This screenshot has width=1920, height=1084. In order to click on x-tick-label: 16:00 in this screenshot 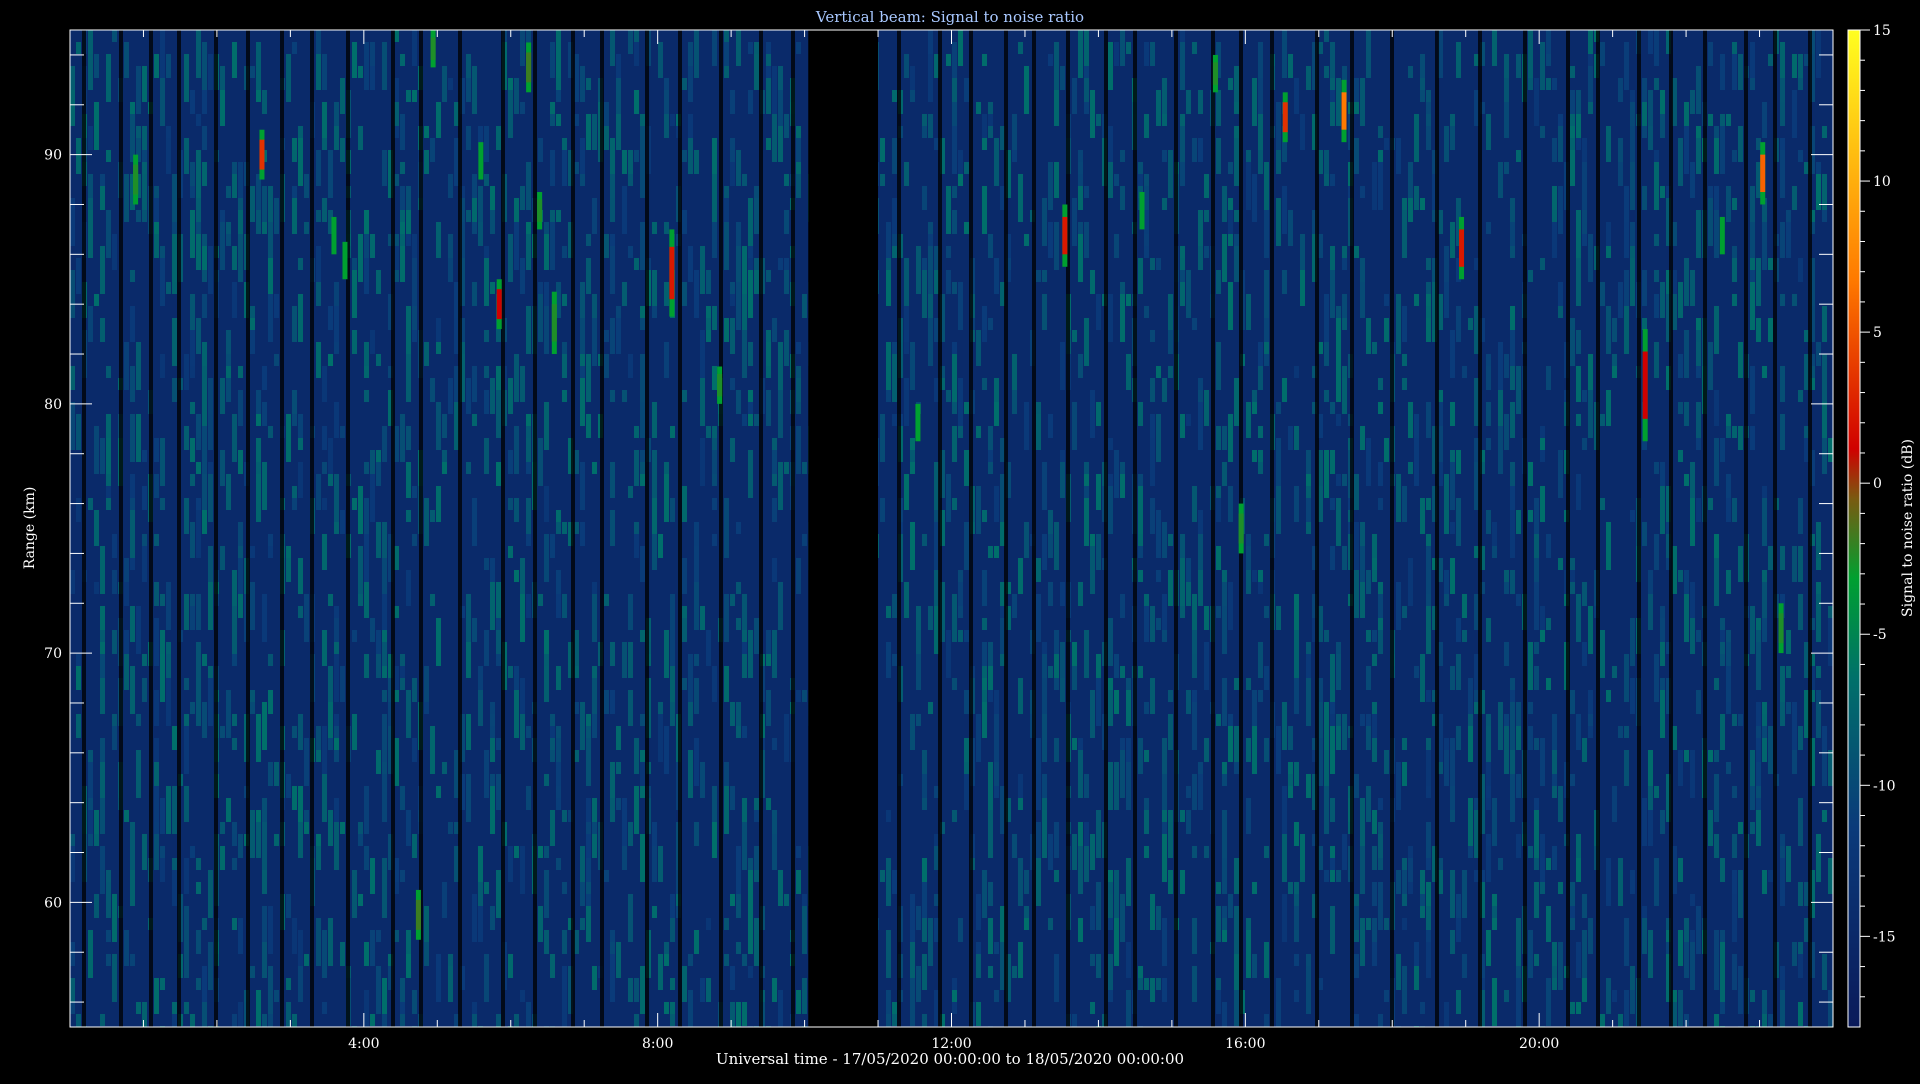, I will do `click(1245, 1044)`.